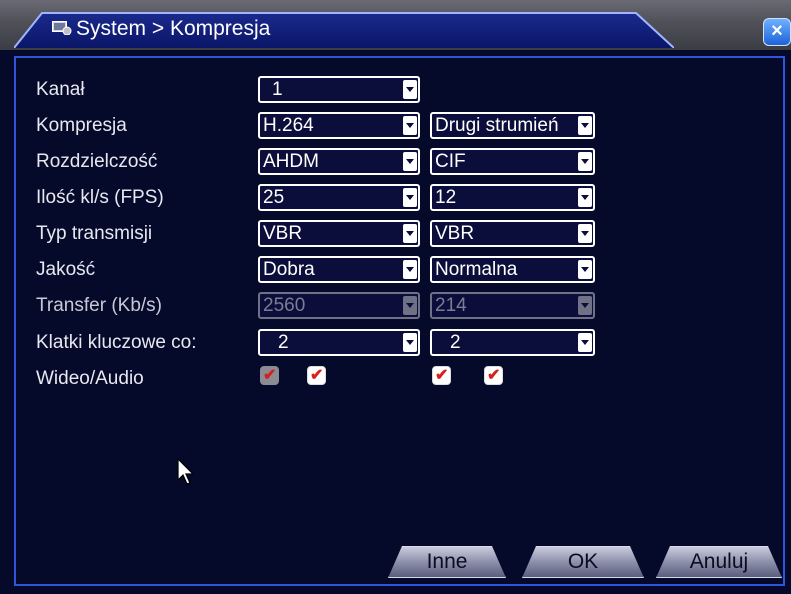  Describe the element at coordinates (186, 471) in the screenshot. I see `mouse-cursor-icon` at that location.